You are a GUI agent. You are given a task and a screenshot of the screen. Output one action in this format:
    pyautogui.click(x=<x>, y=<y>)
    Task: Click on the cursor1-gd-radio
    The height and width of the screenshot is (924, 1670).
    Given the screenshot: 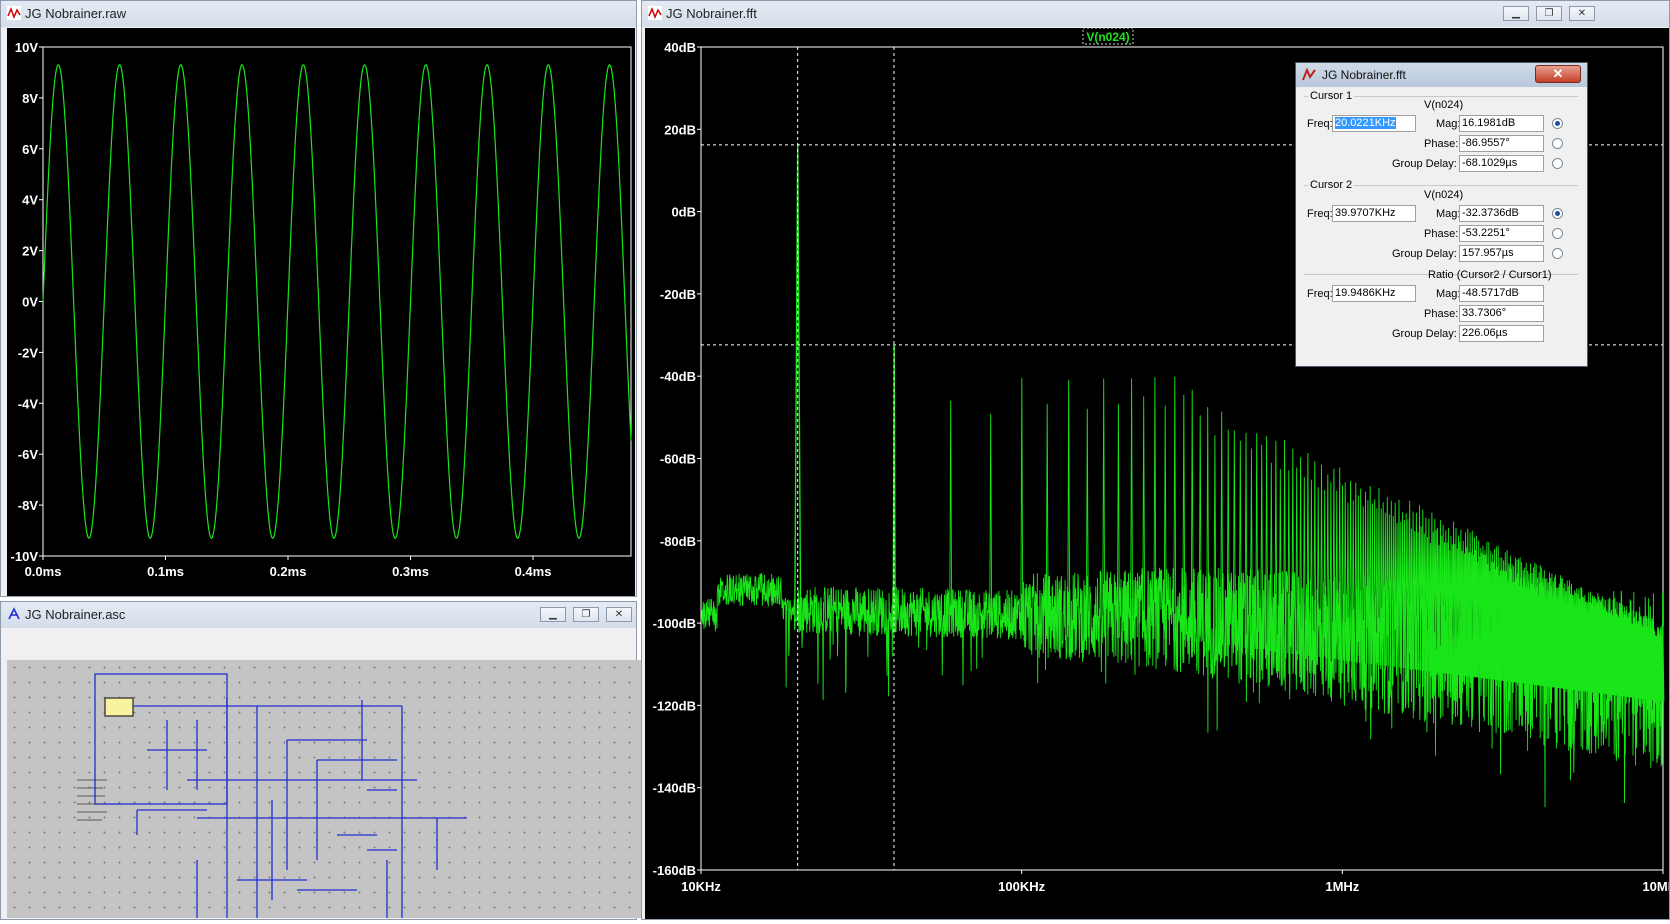 What is the action you would take?
    pyautogui.click(x=1557, y=163)
    